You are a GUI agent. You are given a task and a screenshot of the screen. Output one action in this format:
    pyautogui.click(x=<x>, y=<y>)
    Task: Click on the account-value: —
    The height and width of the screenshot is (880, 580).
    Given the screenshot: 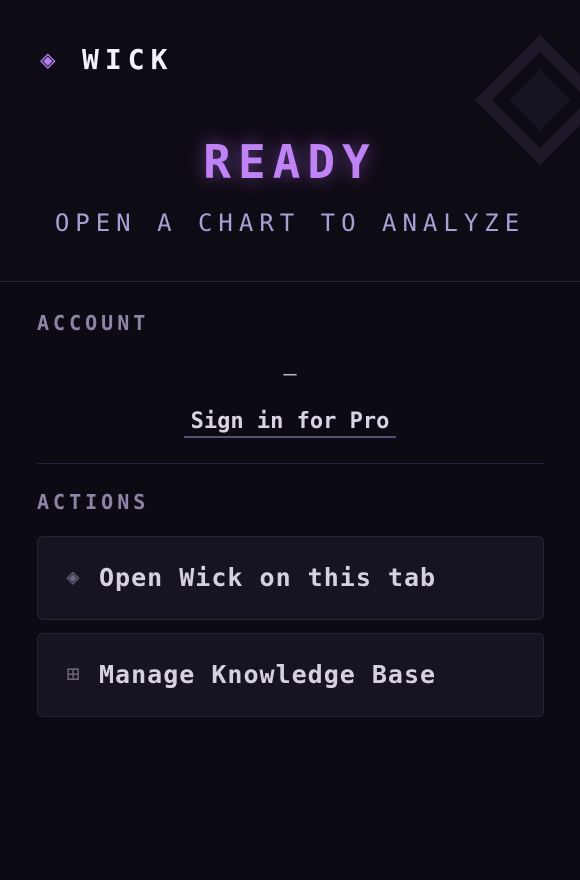 What is the action you would take?
    pyautogui.click(x=290, y=374)
    